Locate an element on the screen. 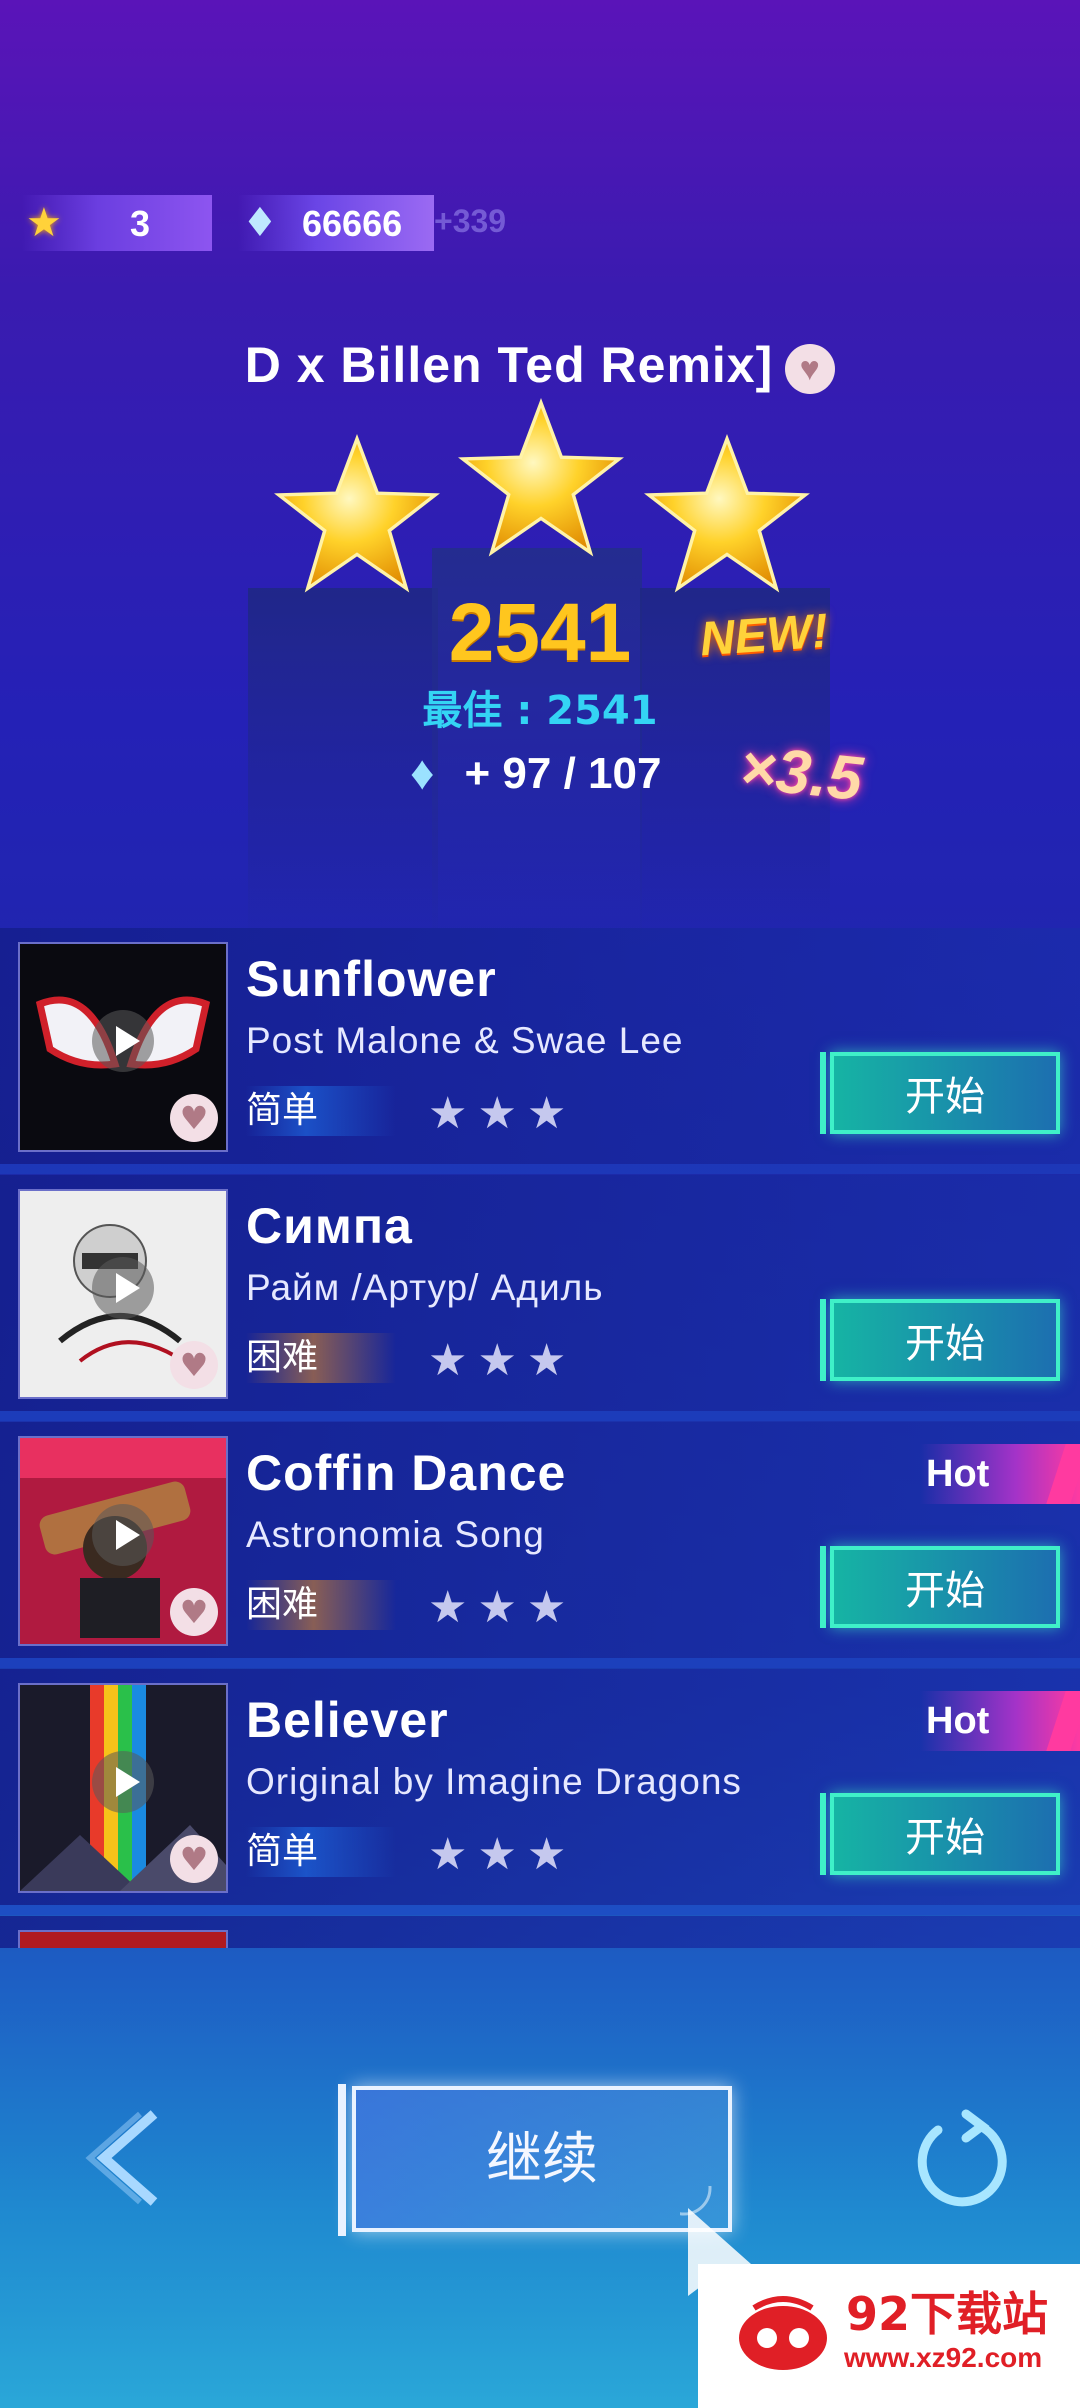  watermark-logo is located at coordinates (783, 2333).